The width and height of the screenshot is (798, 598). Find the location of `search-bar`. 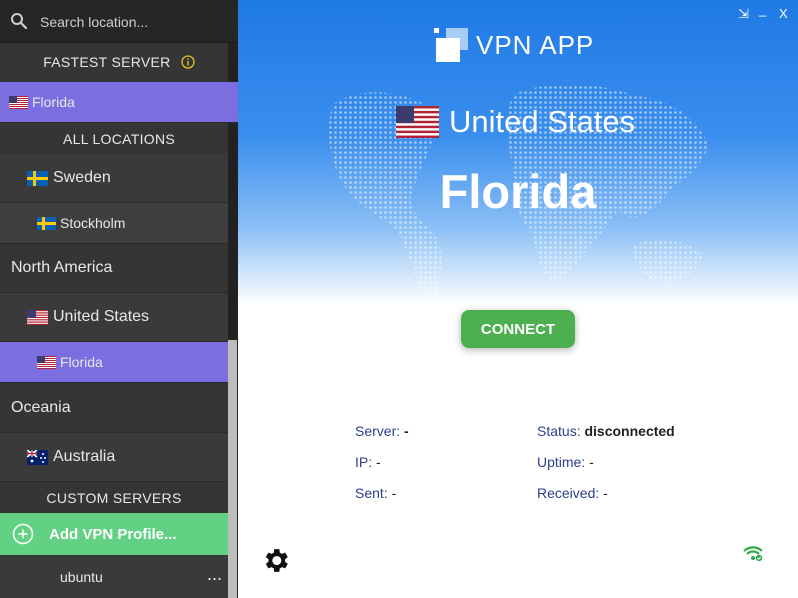

search-bar is located at coordinates (119, 21).